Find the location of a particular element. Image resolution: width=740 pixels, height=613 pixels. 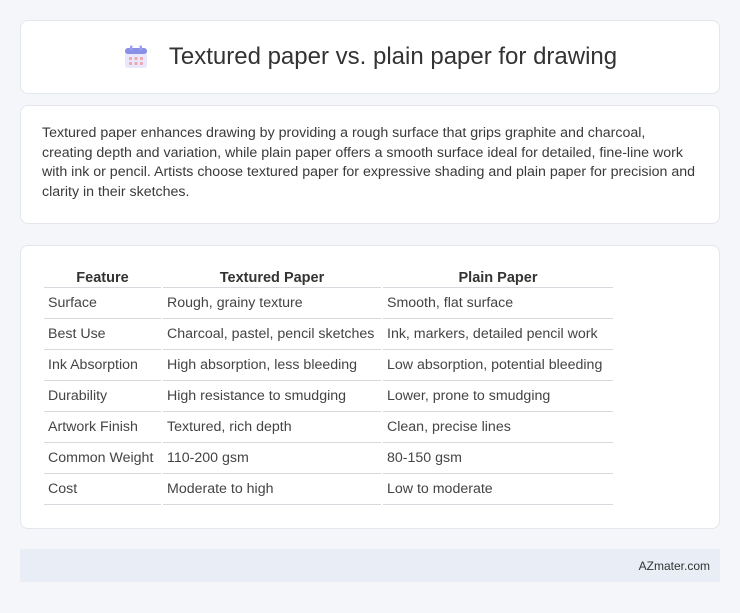

footer-brand: AZmater.com is located at coordinates (674, 566).